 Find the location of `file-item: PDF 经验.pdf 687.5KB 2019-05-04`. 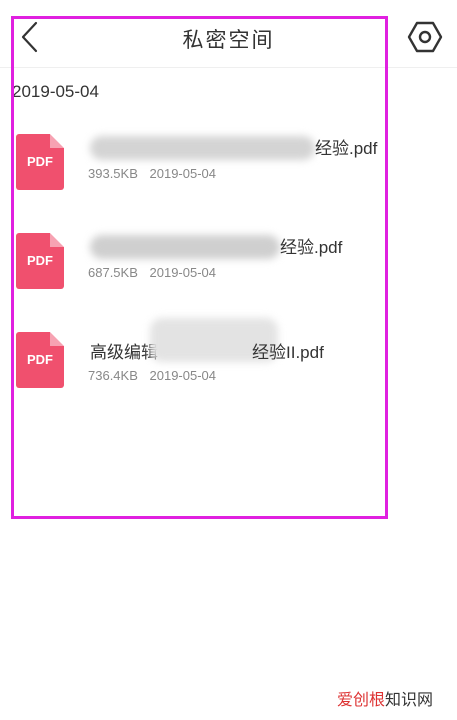

file-item: PDF 经验.pdf 687.5KB 2019-05-04 is located at coordinates (228, 273).